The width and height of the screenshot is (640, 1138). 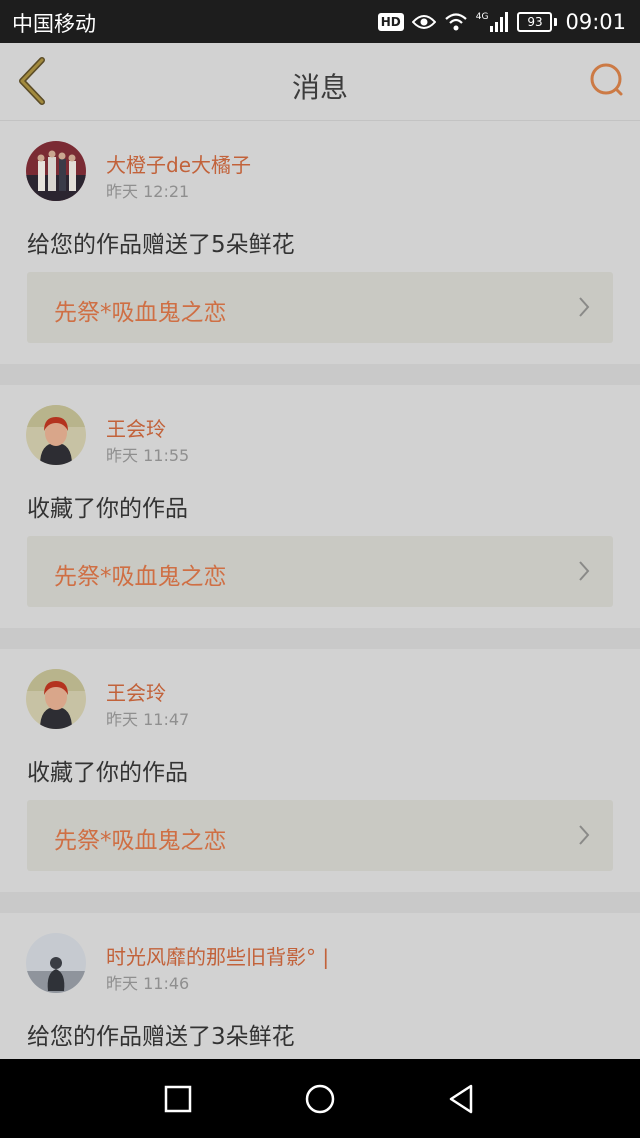 I want to click on timestamp: 昨天 12:21, so click(x=148, y=191).